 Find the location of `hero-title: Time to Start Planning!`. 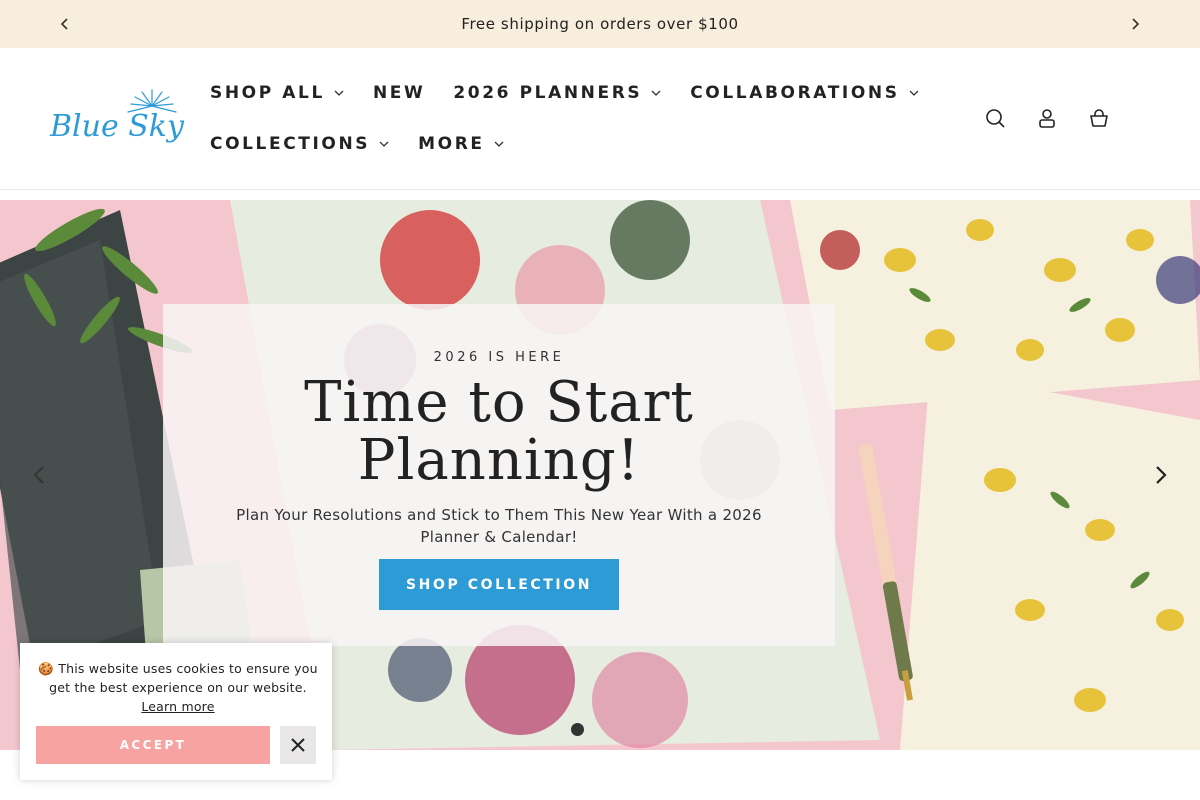

hero-title: Time to Start Planning! is located at coordinates (499, 431).